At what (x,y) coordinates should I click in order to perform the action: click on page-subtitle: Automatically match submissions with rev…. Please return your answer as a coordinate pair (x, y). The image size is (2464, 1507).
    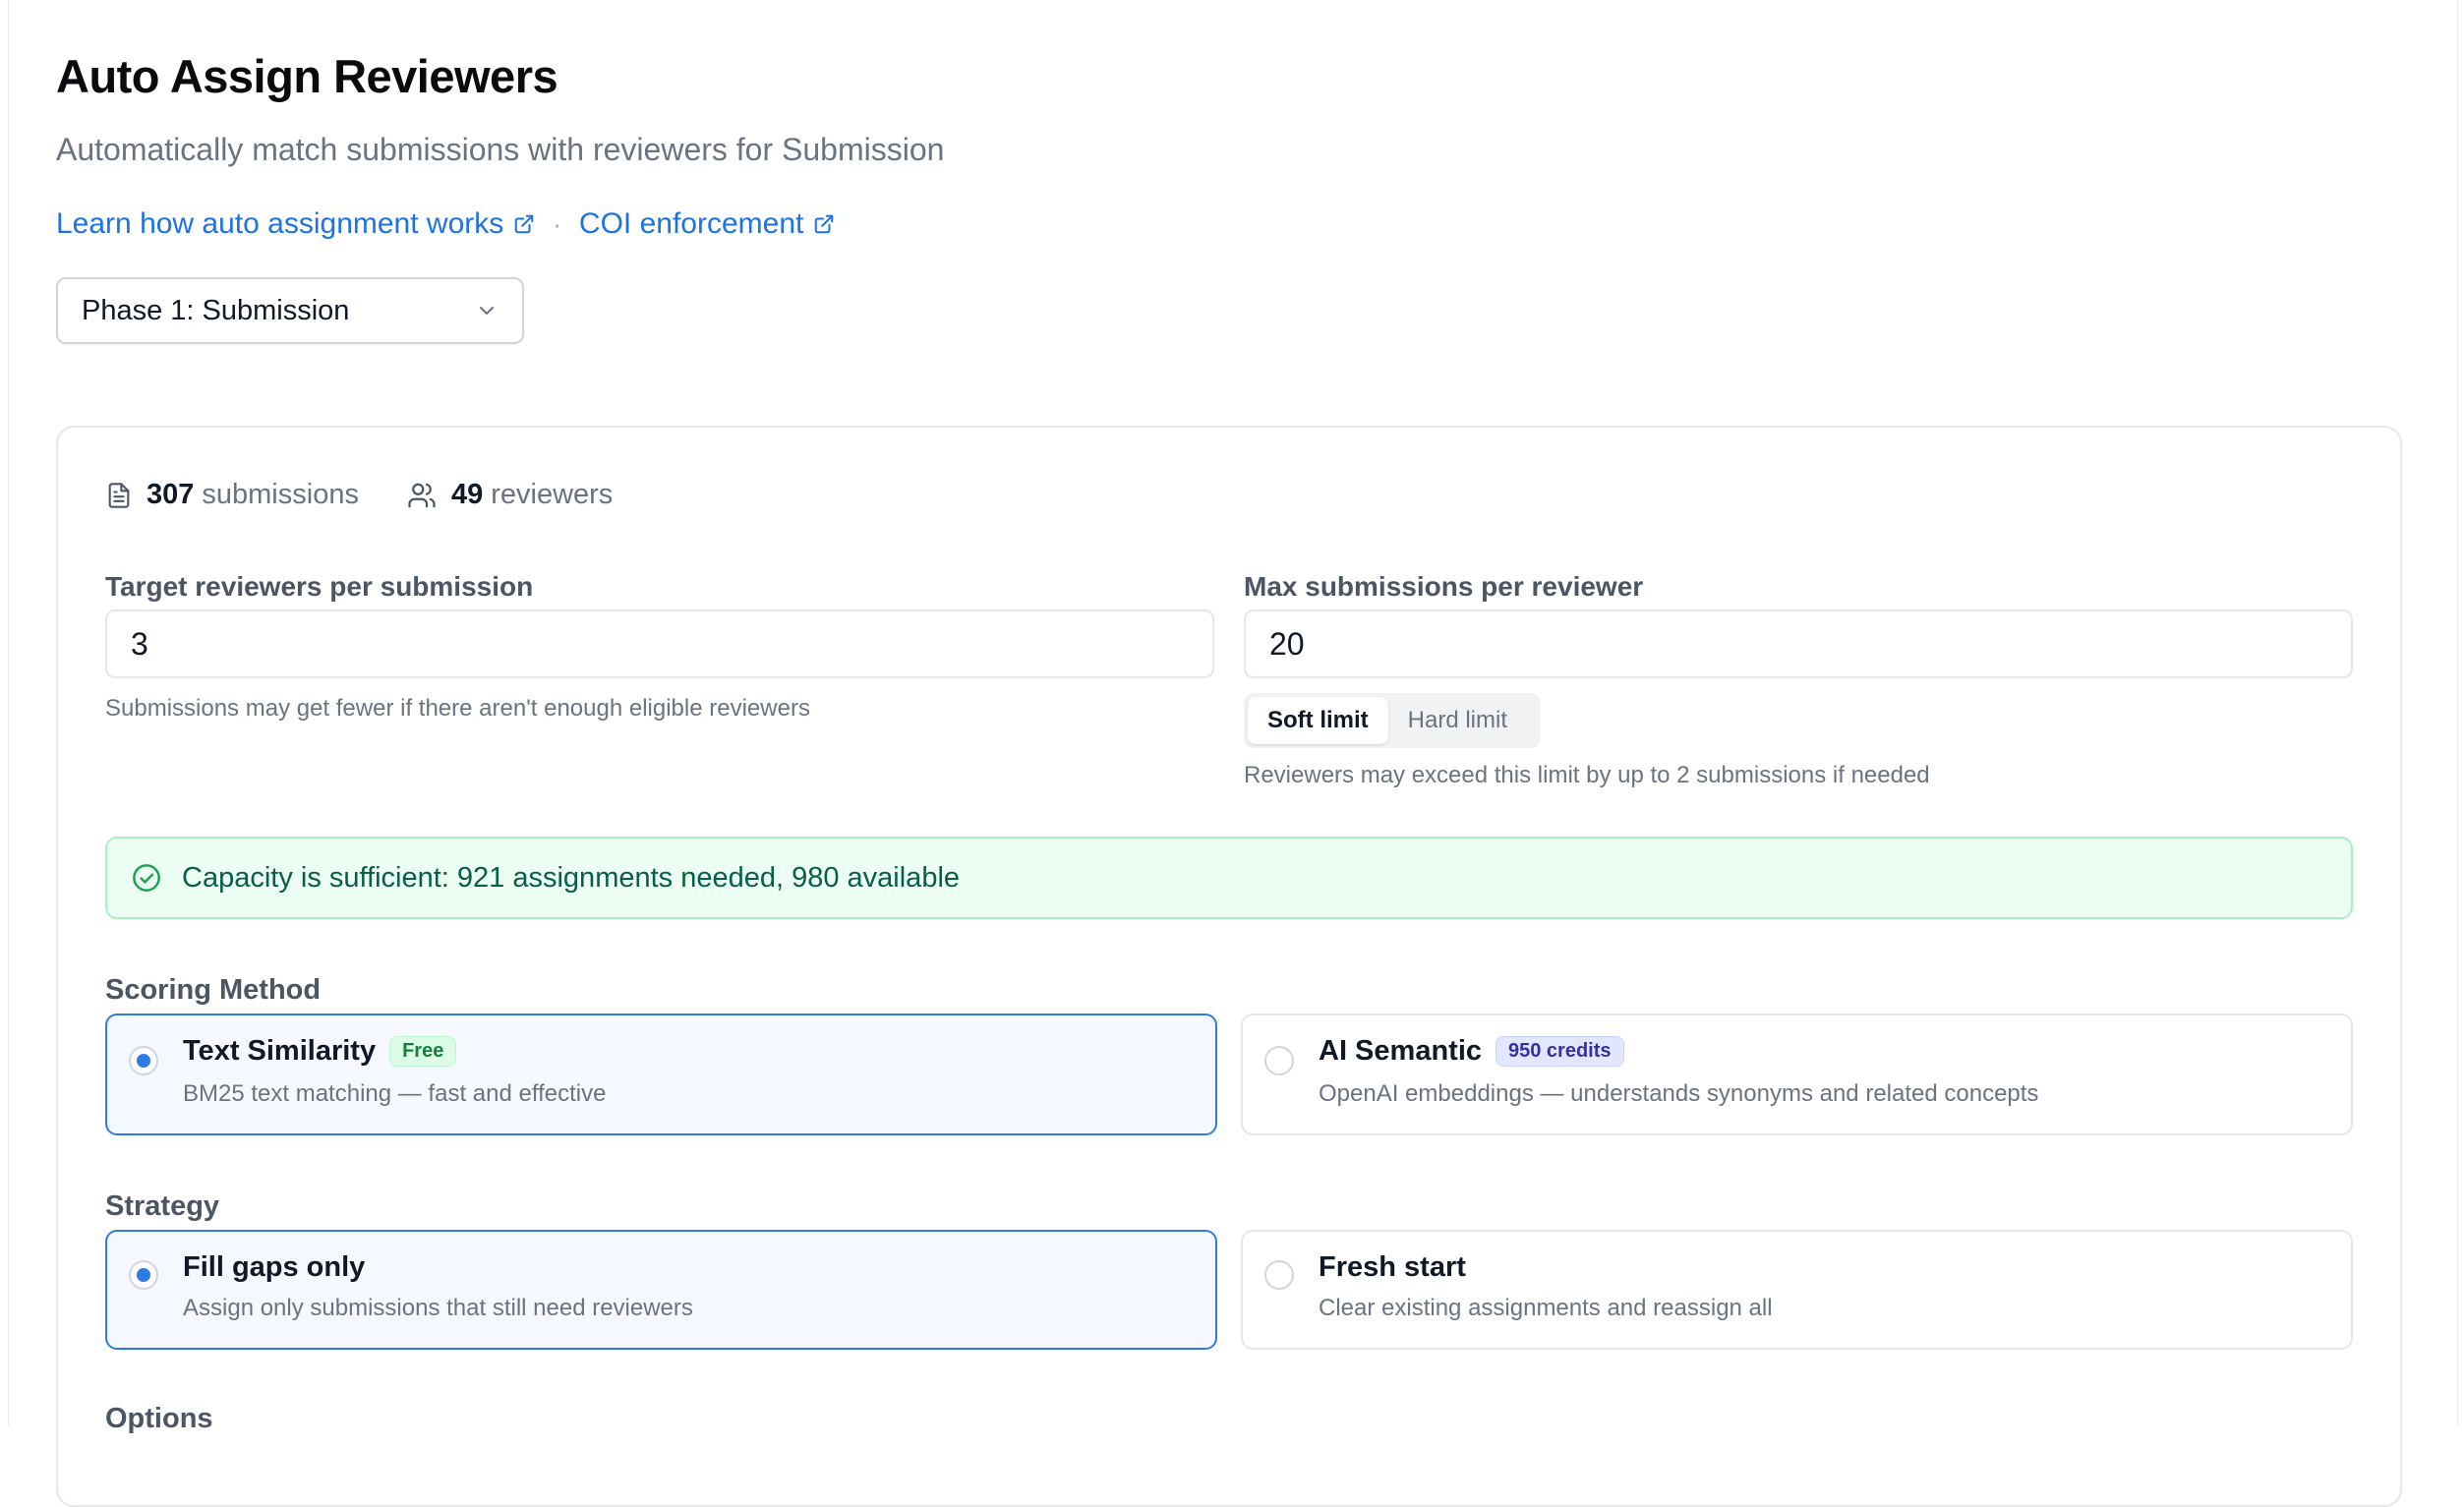
    Looking at the image, I should click on (500, 149).